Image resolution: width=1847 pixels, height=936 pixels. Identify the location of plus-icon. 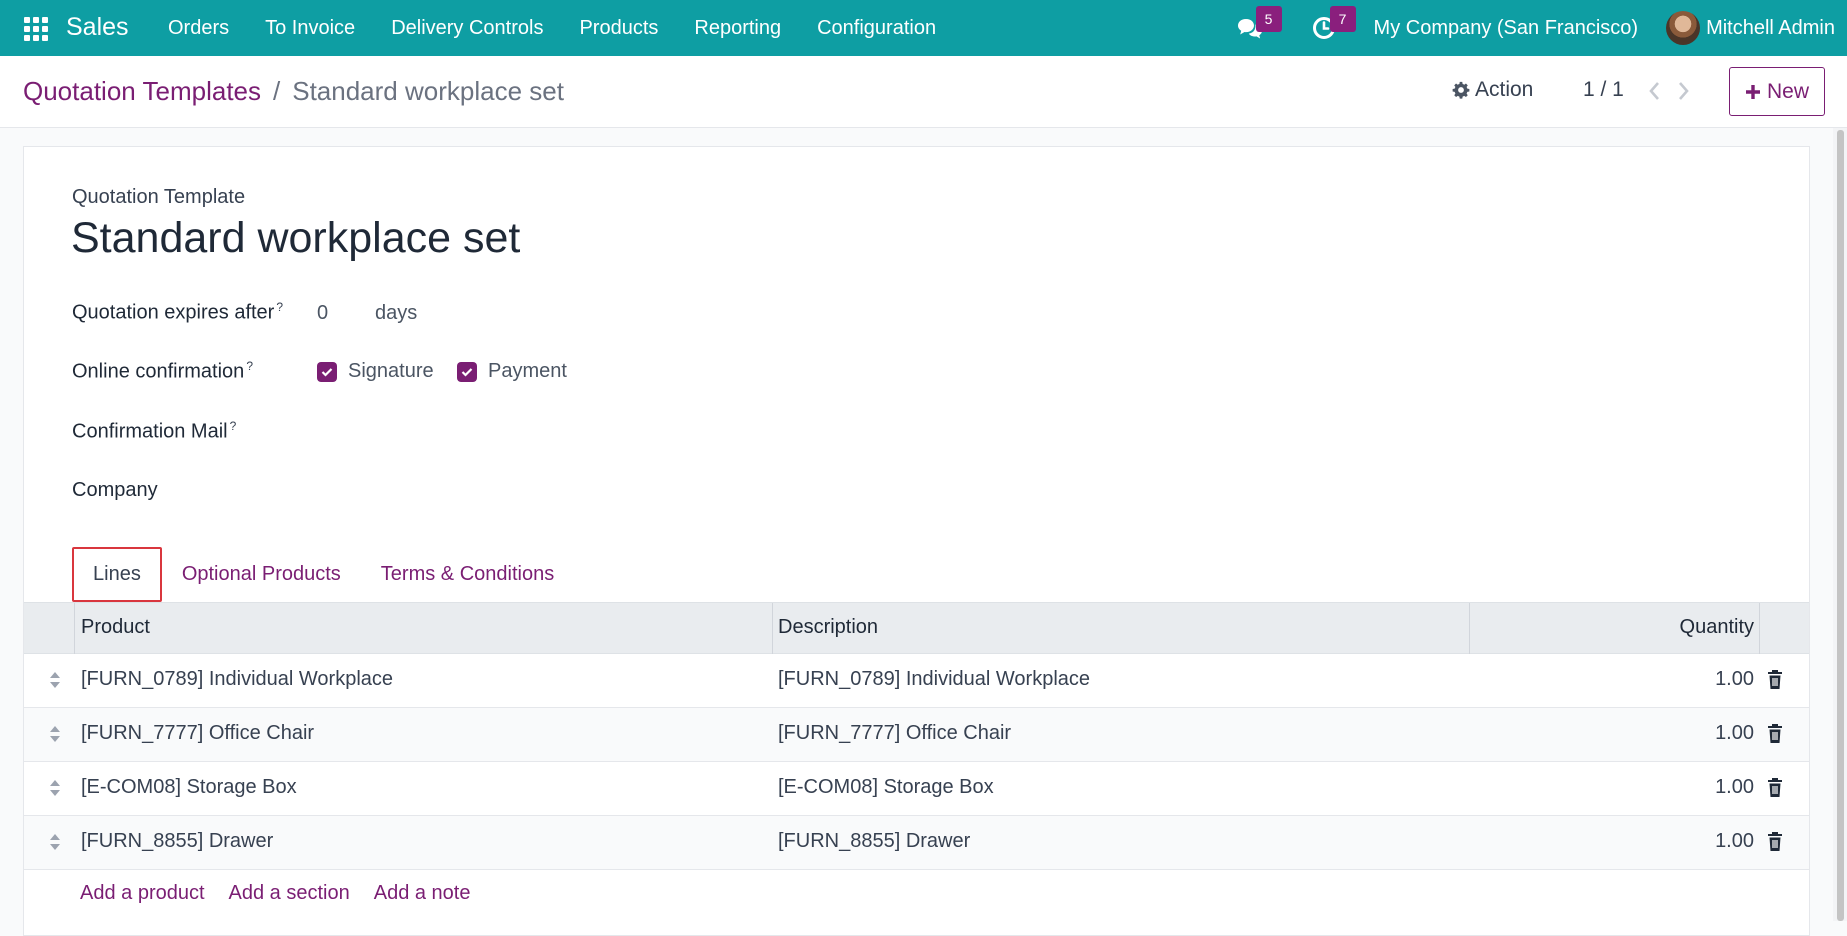
(1752, 91).